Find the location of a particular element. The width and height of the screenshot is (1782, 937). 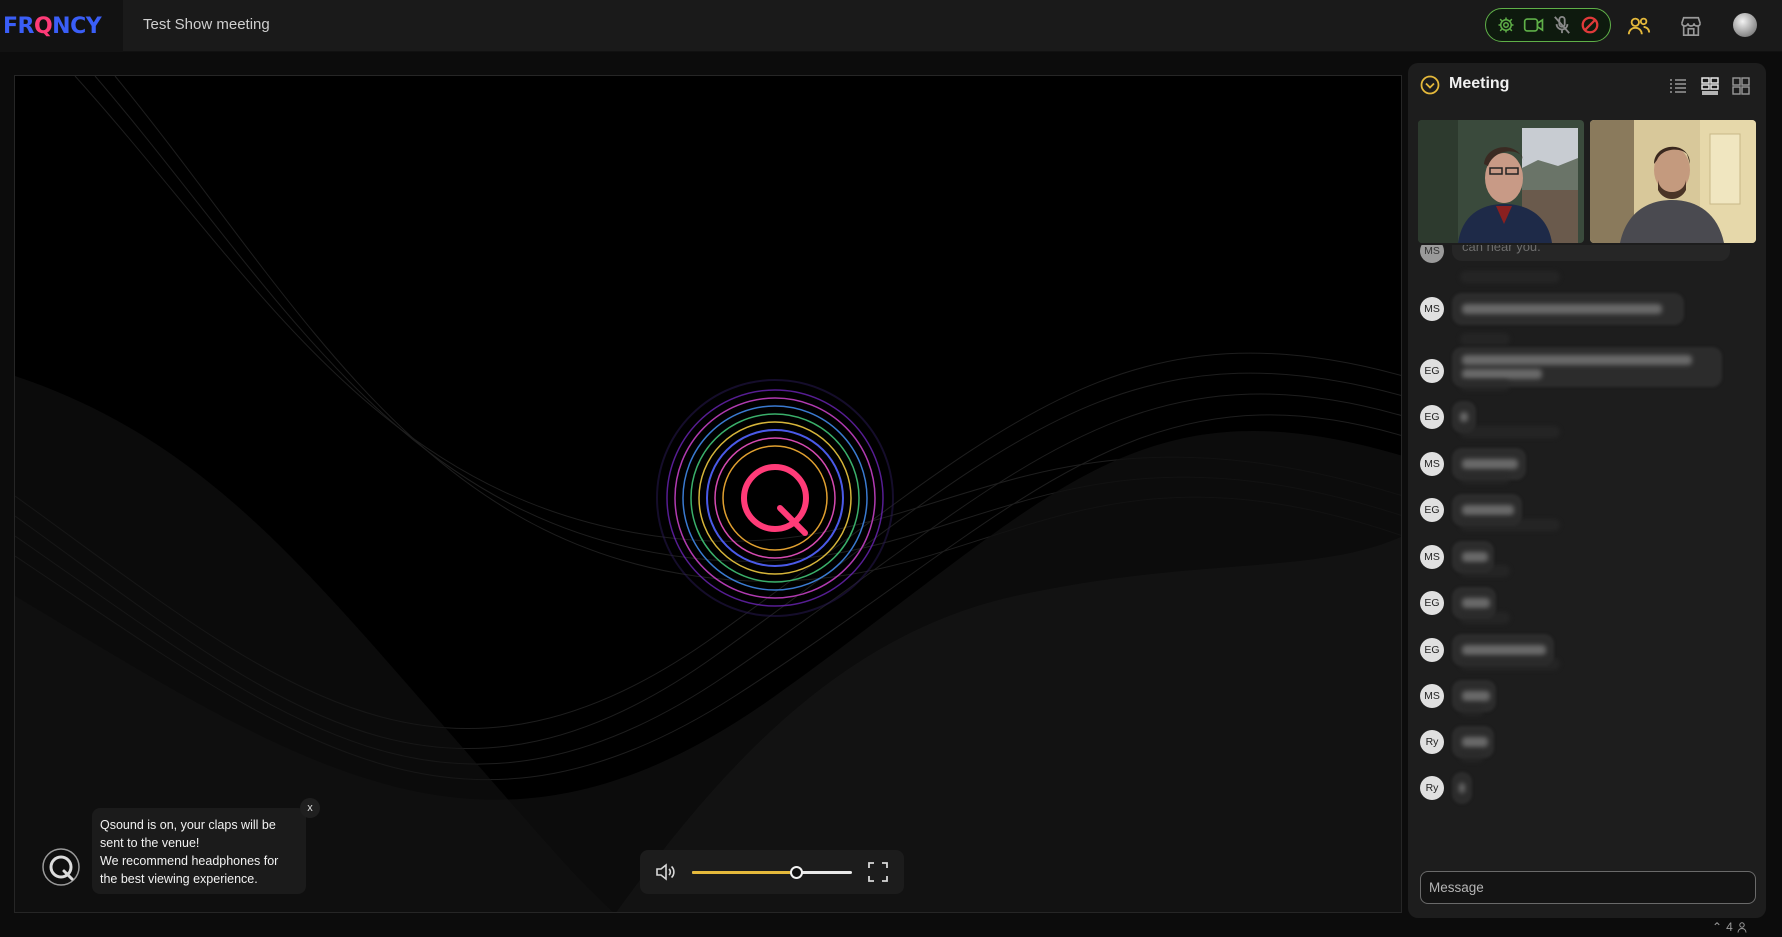

collapse-chevron-icon is located at coordinates (1430, 85).